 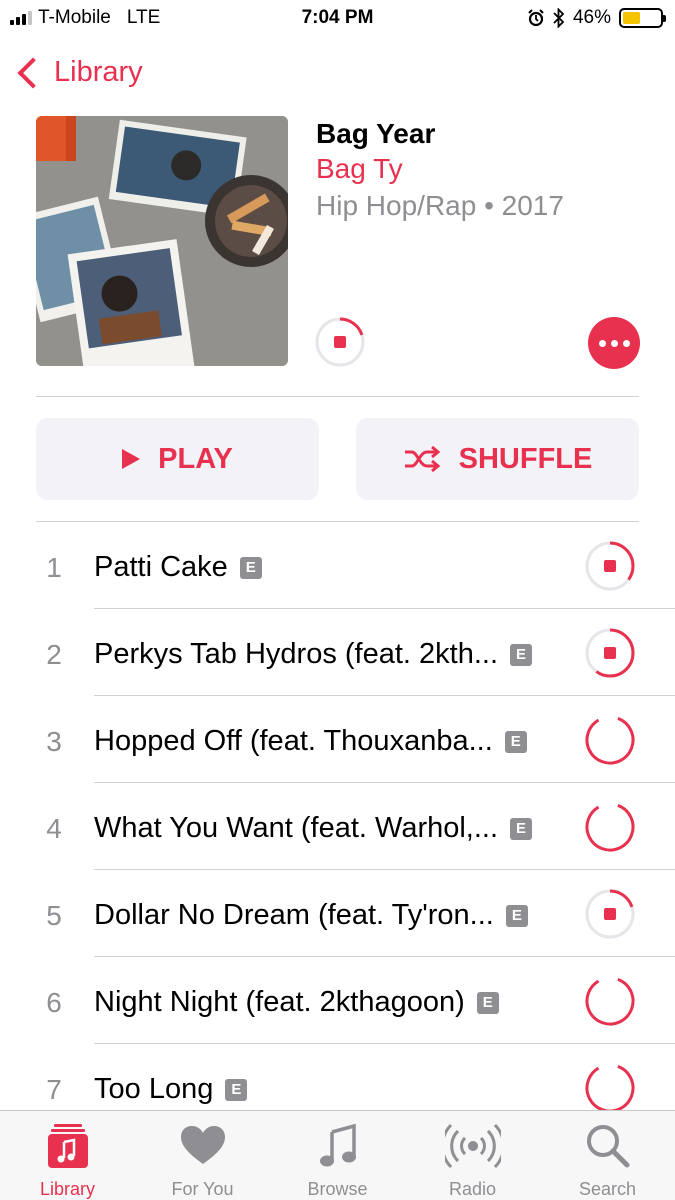 What do you see at coordinates (279, 1002) in the screenshot?
I see `track-title: Night Night (feat. 2kthagoon)` at bounding box center [279, 1002].